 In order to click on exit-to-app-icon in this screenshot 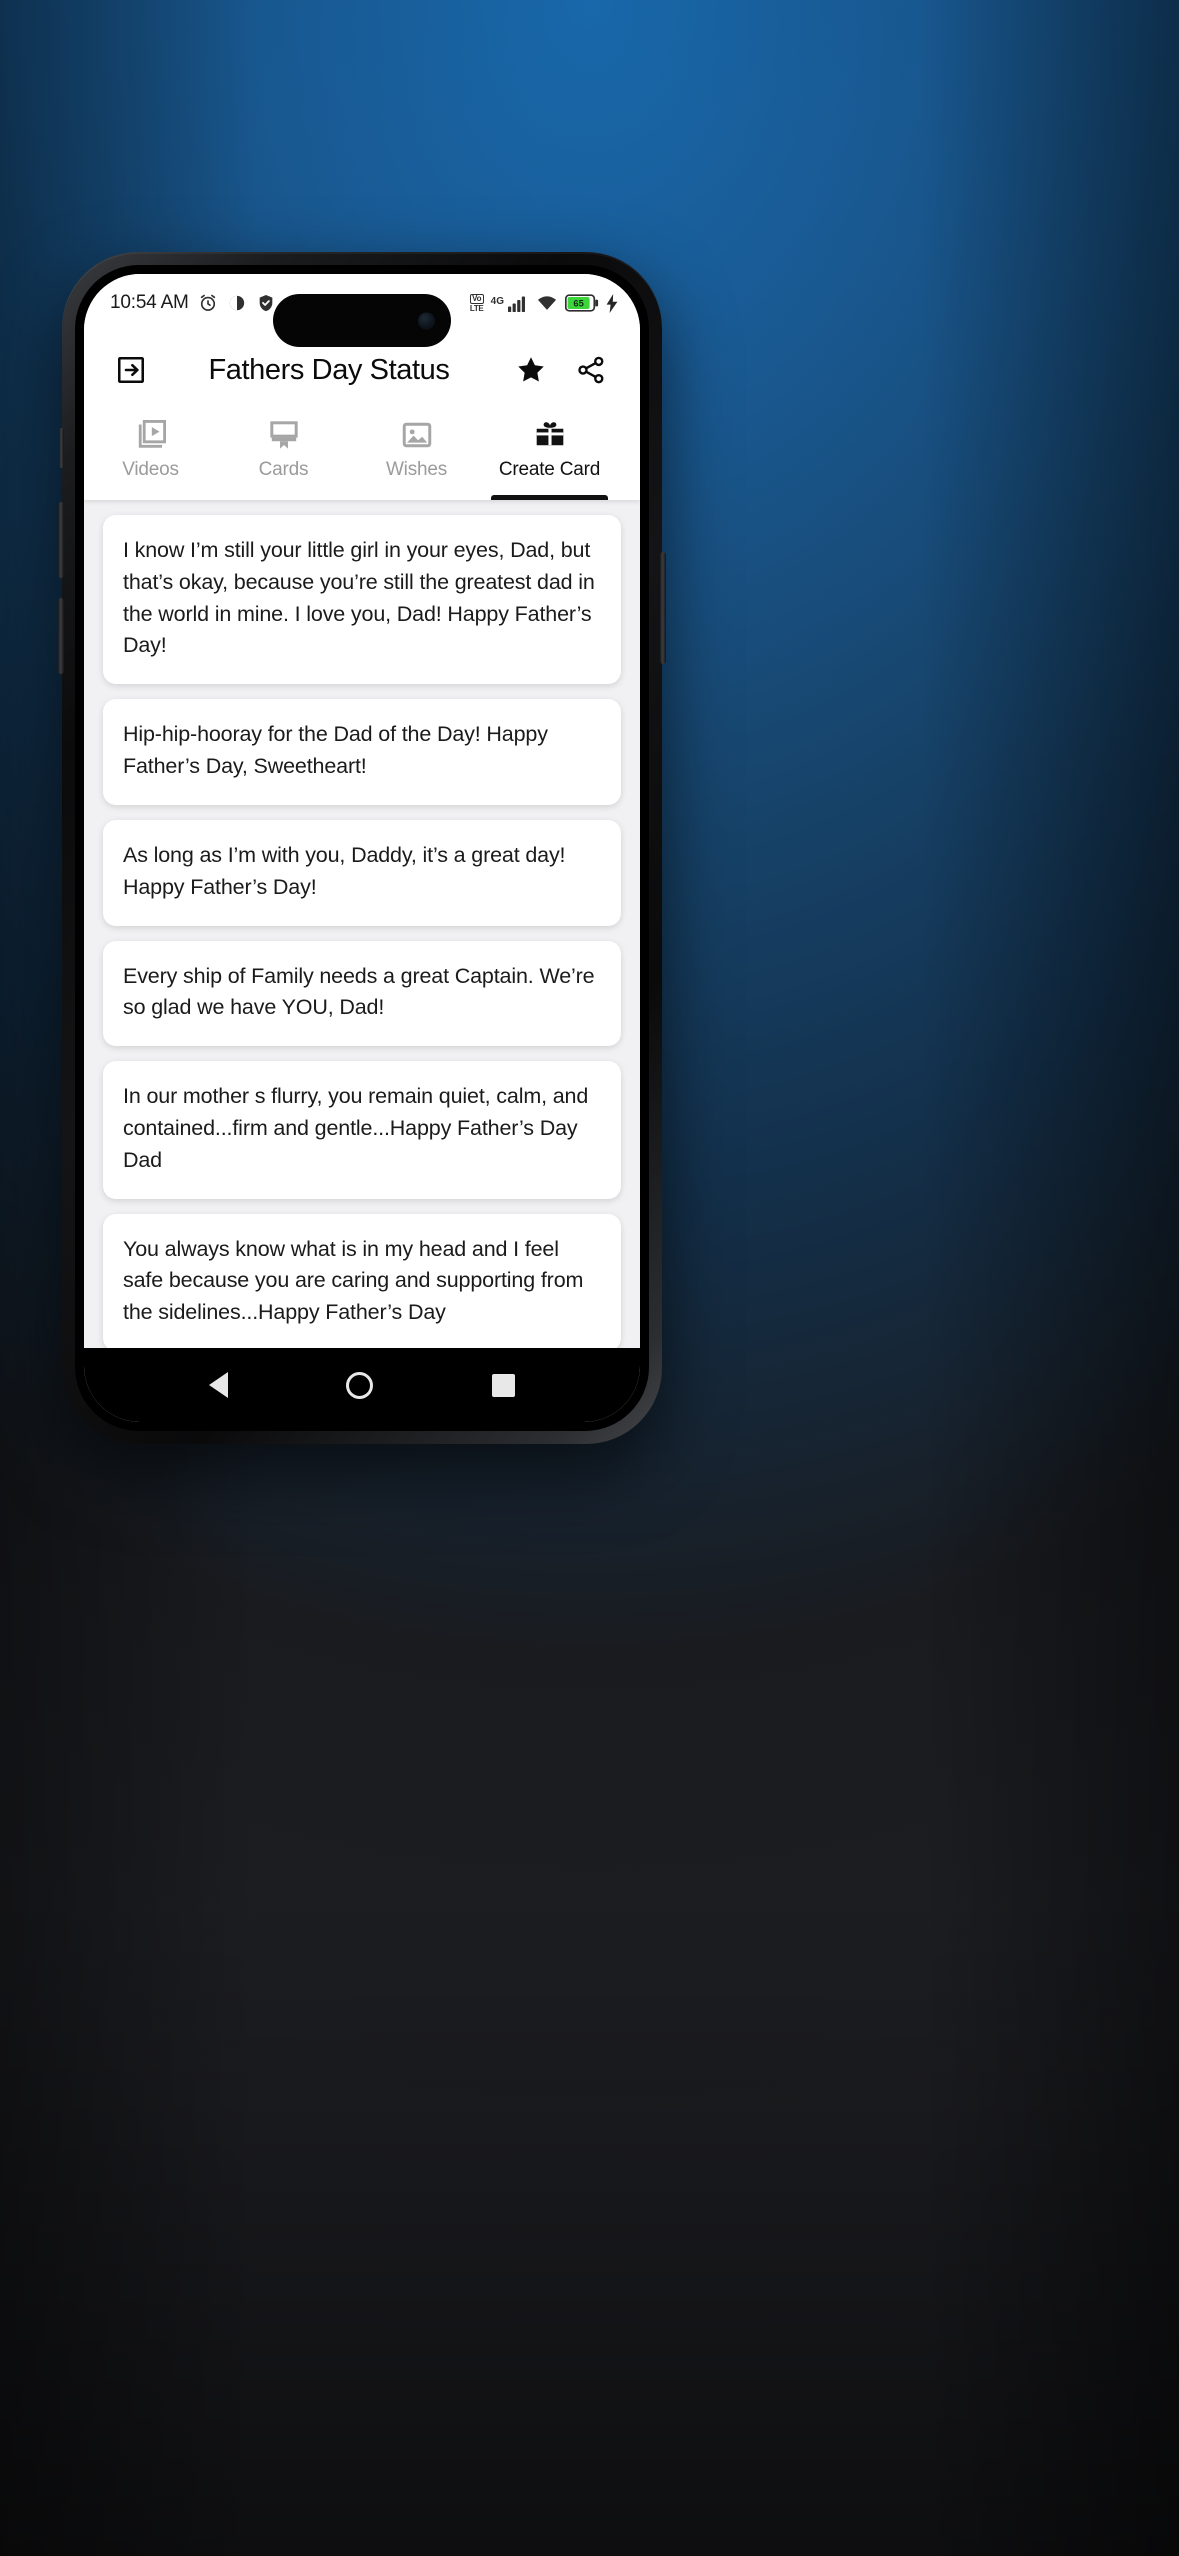, I will do `click(131, 370)`.